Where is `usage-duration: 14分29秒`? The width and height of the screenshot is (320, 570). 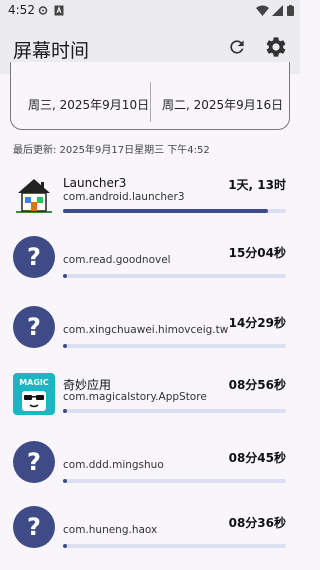
usage-duration: 14分29秒 is located at coordinates (257, 323).